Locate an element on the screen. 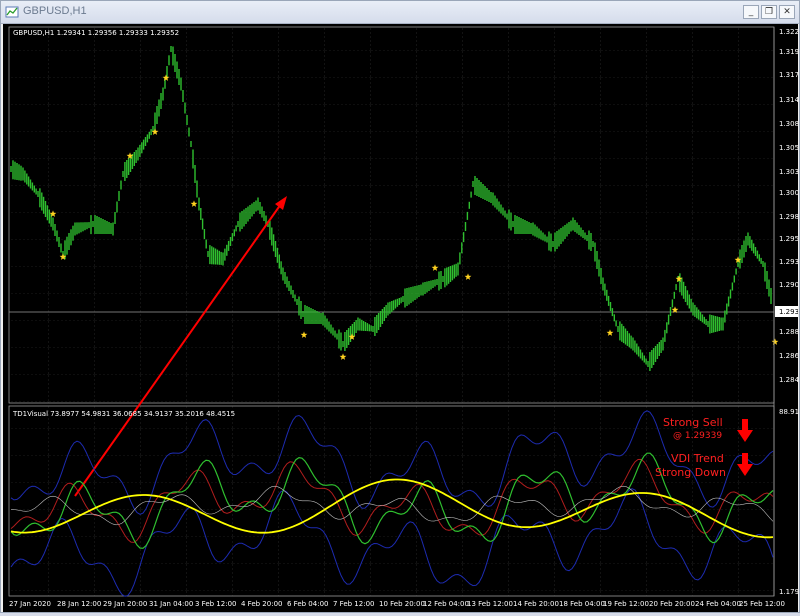 This screenshot has width=800, height=616. time-label: 18 Feb 04:00 is located at coordinates (582, 604).